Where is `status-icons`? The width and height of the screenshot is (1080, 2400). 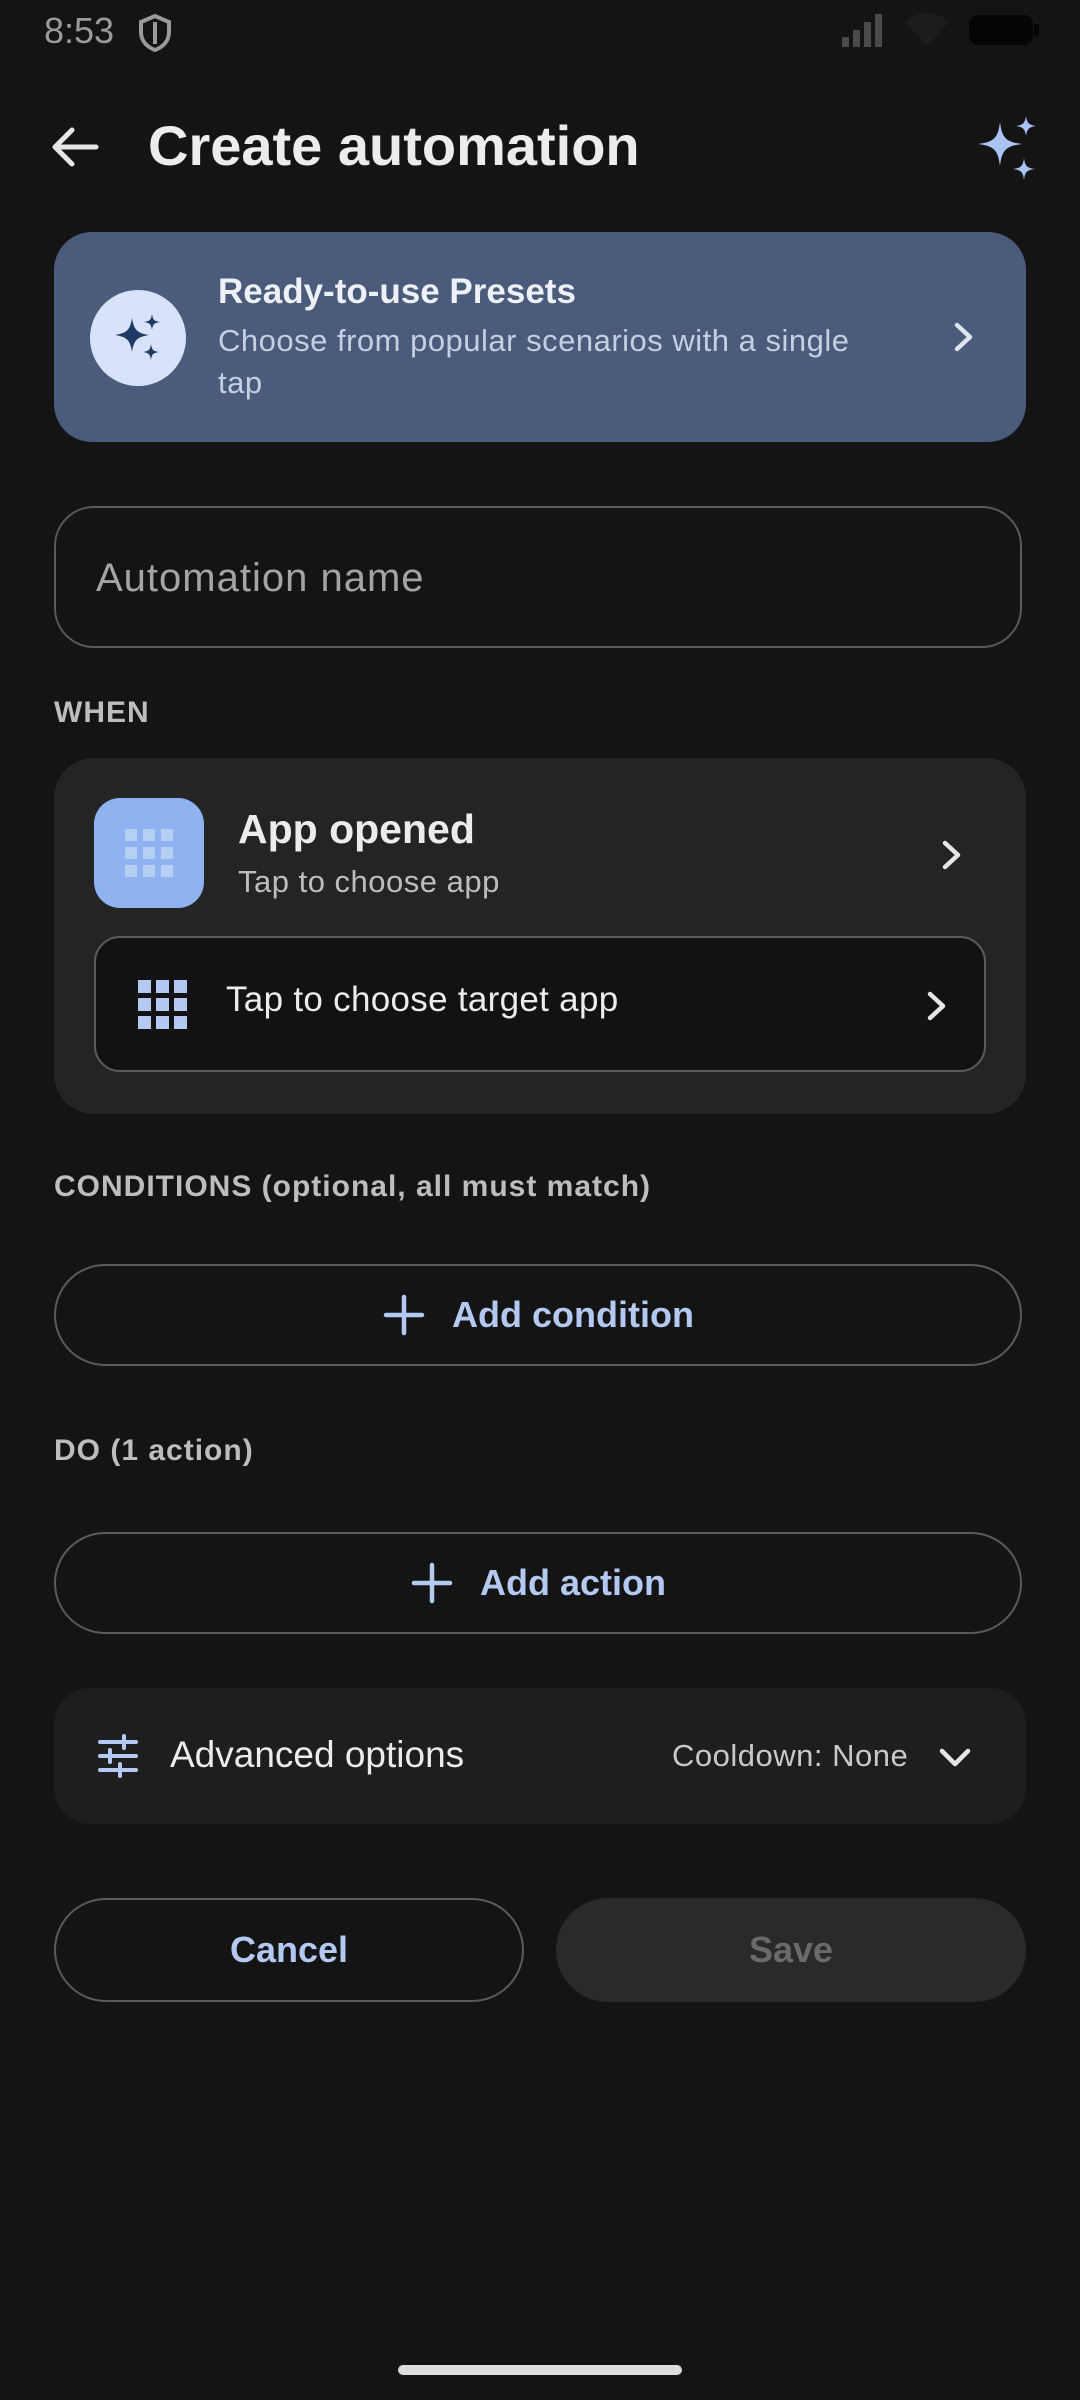 status-icons is located at coordinates (940, 30).